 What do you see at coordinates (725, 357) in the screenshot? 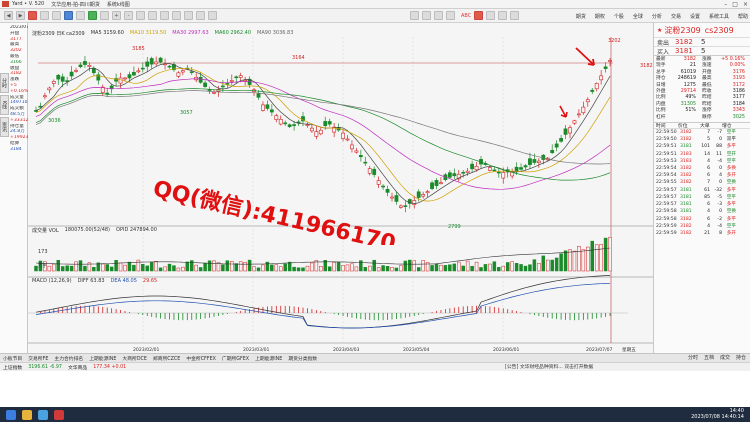
I see `panel-tab: 成交` at bounding box center [725, 357].